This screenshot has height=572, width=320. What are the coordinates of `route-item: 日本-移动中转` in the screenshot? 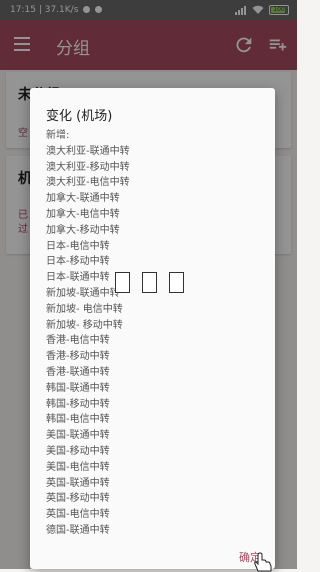 It's located at (78, 262).